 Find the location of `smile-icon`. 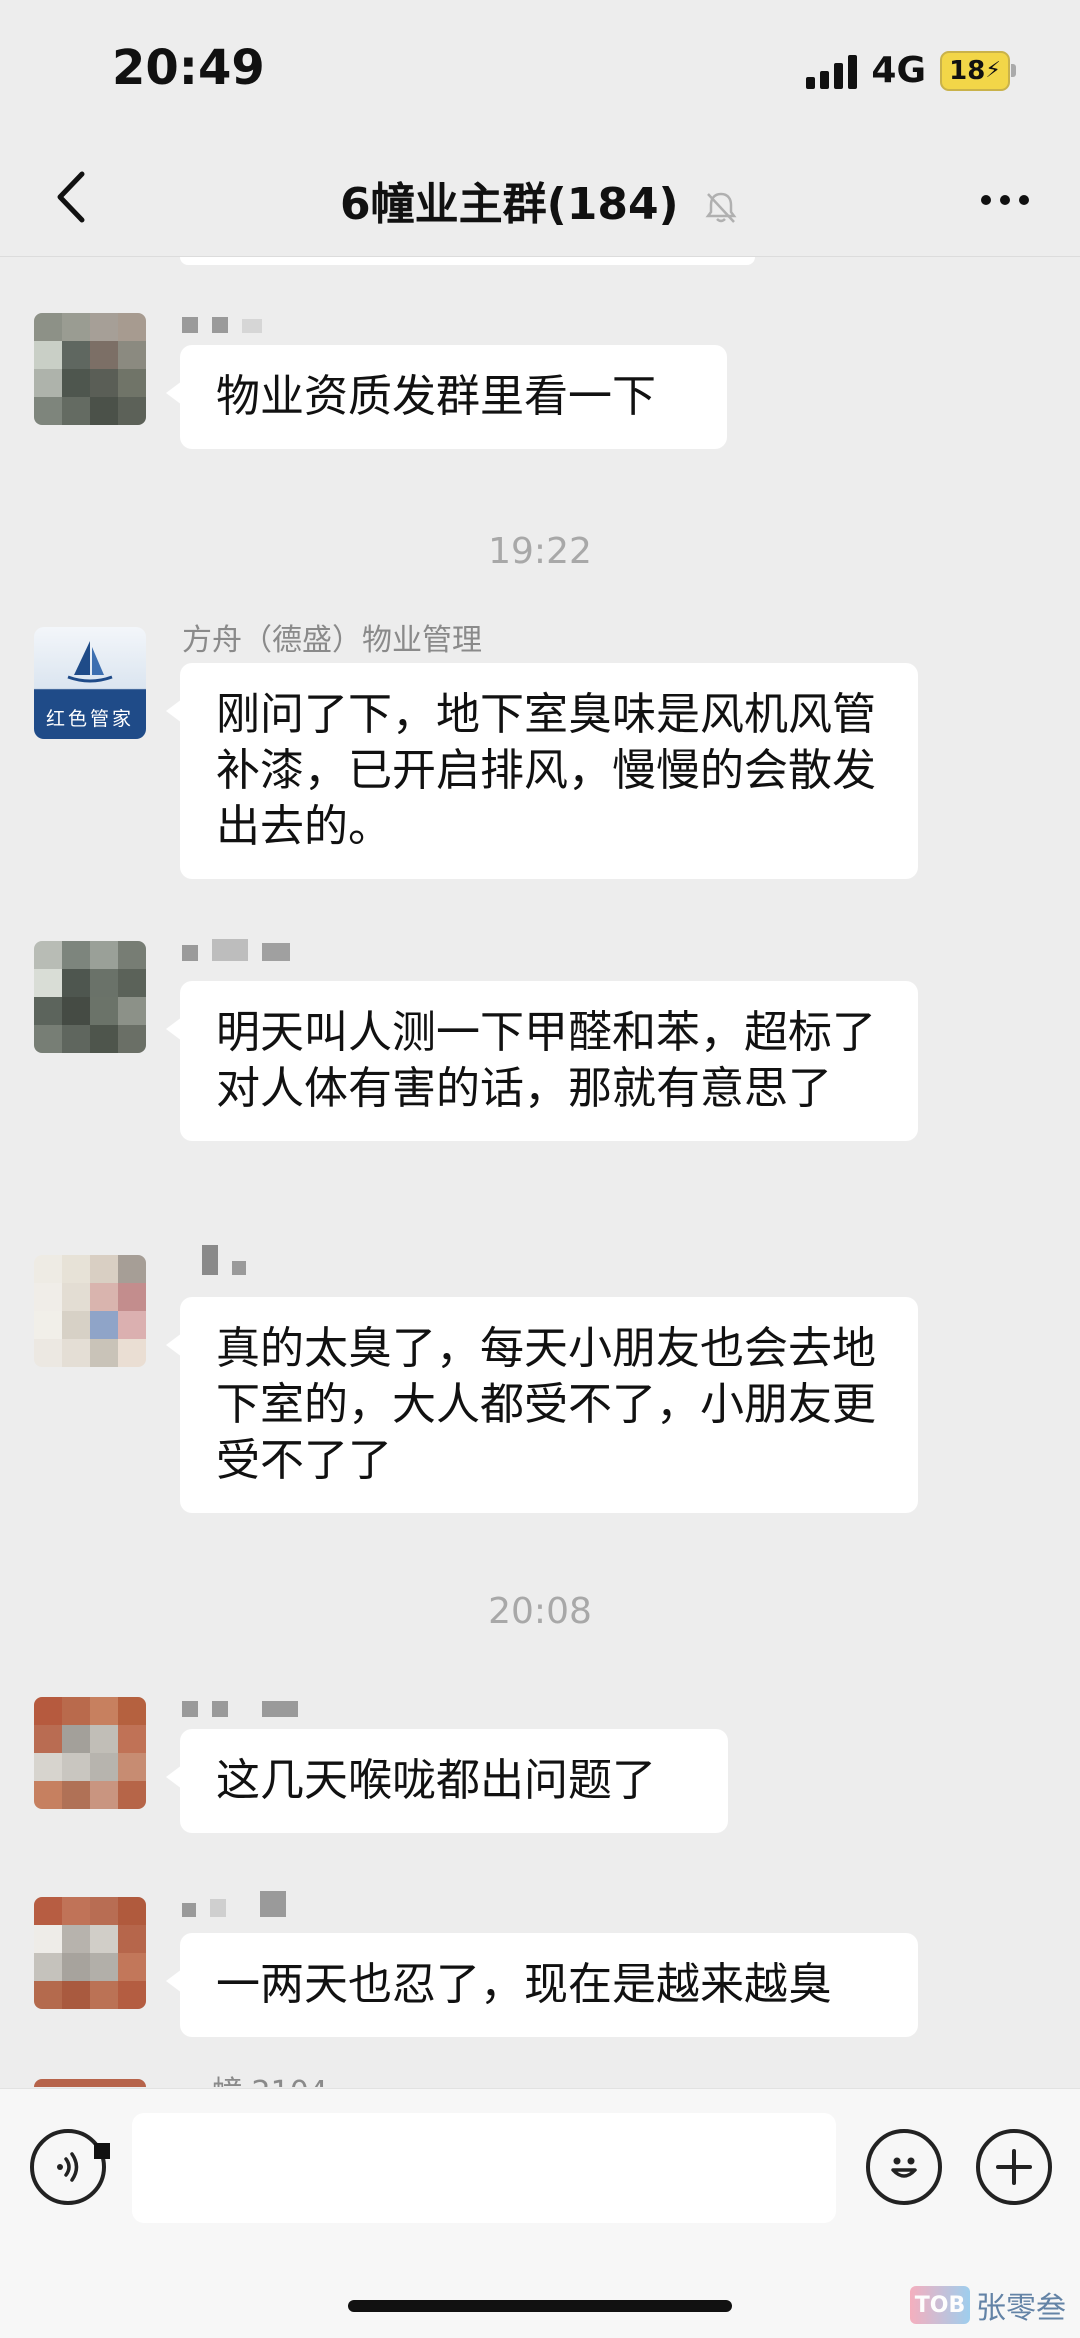

smile-icon is located at coordinates (904, 2167).